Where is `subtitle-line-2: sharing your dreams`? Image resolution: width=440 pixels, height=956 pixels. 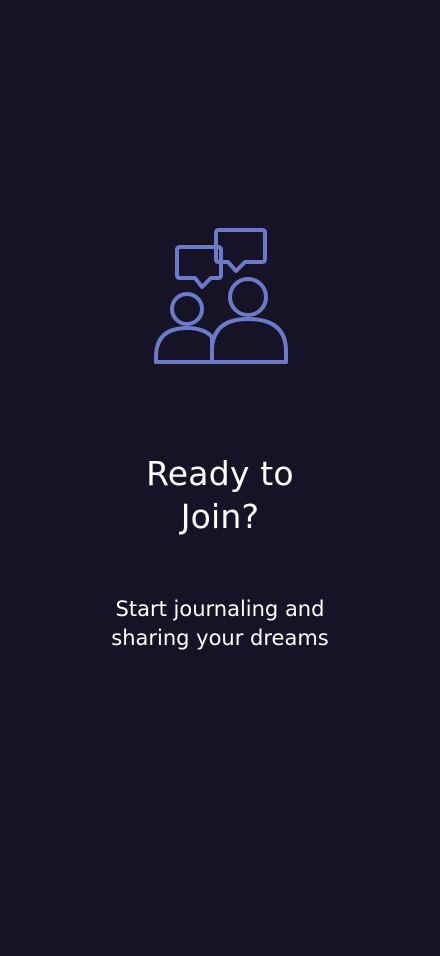 subtitle-line-2: sharing your dreams is located at coordinates (220, 638).